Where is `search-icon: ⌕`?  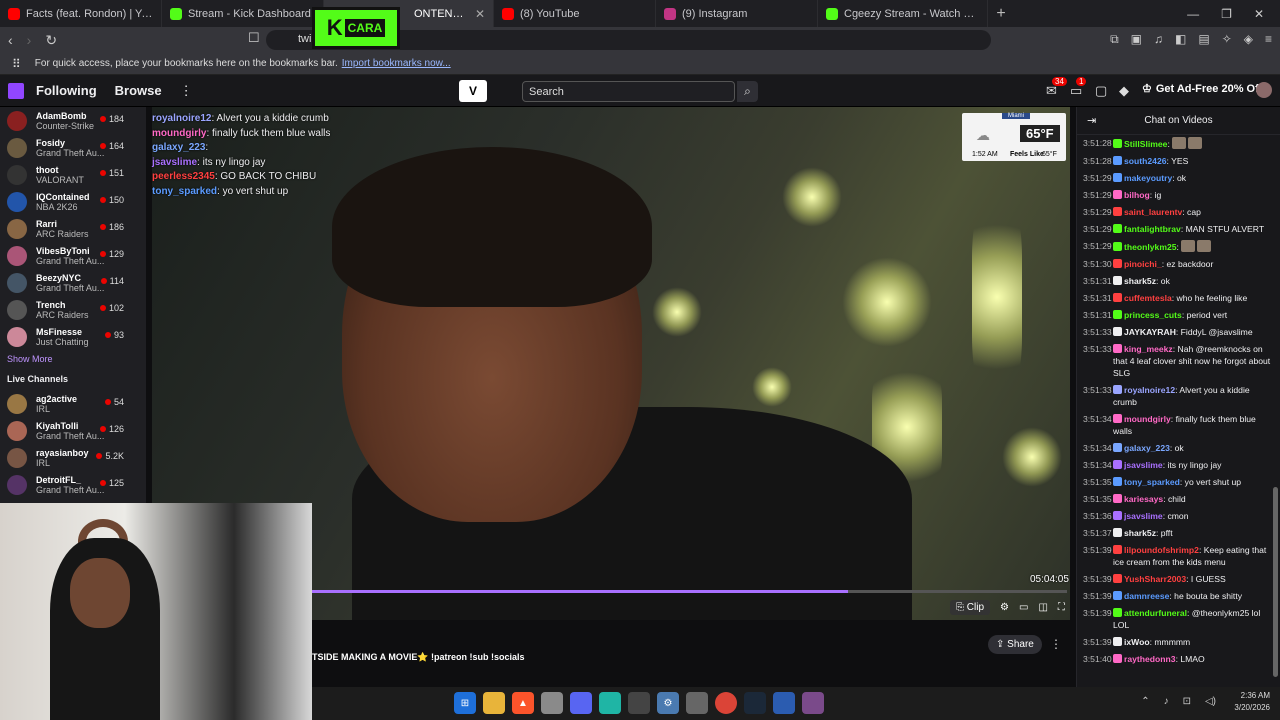 search-icon: ⌕ is located at coordinates (747, 91).